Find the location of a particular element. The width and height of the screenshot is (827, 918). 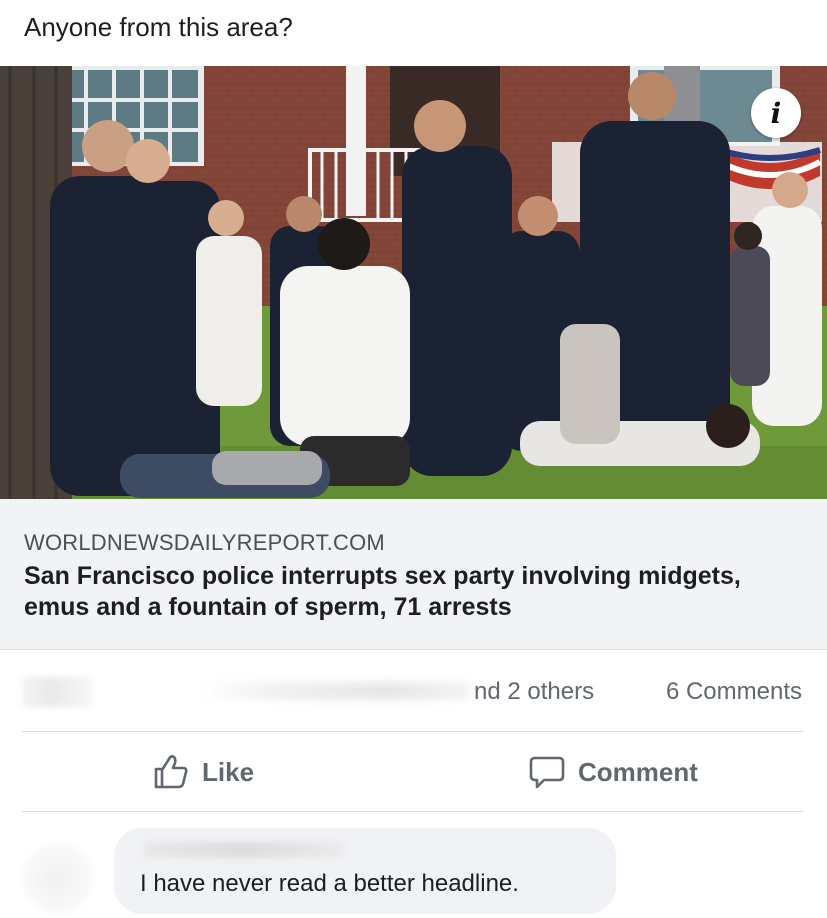

comment-text: I have never read a better headline. is located at coordinates (329, 883).